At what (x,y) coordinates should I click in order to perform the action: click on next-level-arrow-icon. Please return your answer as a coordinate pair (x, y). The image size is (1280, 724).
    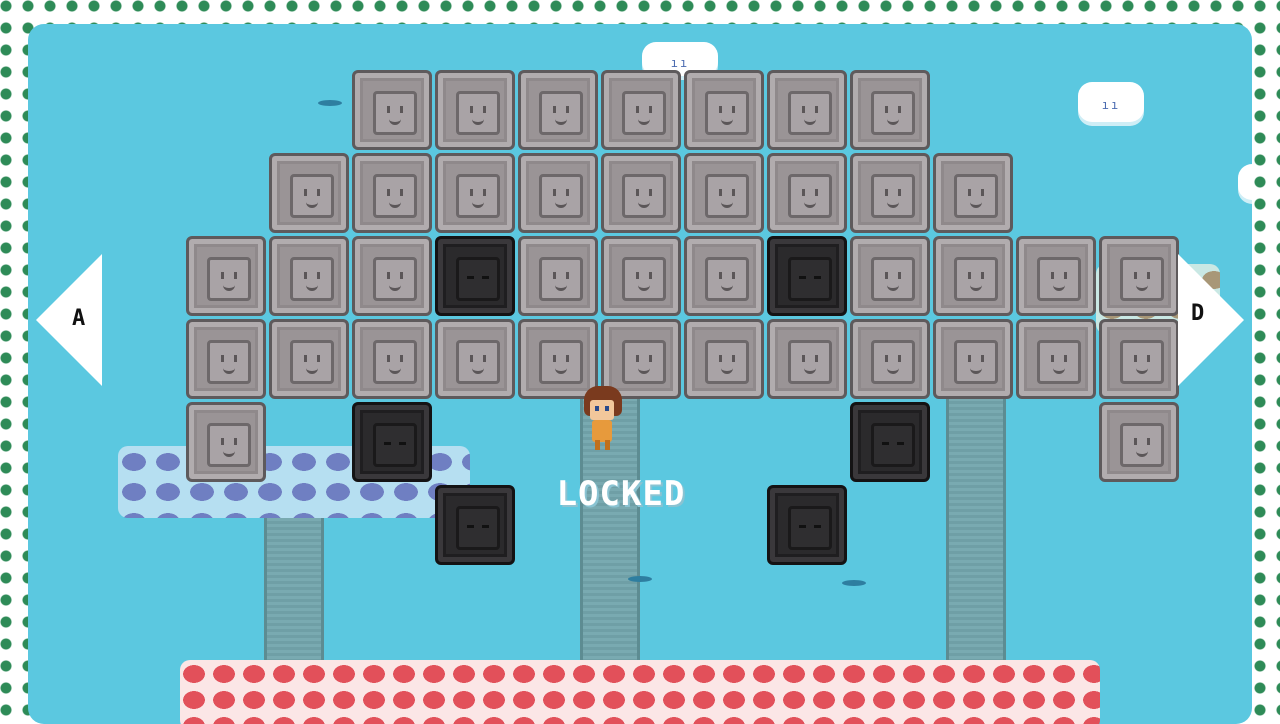
    Looking at the image, I should click on (1211, 320).